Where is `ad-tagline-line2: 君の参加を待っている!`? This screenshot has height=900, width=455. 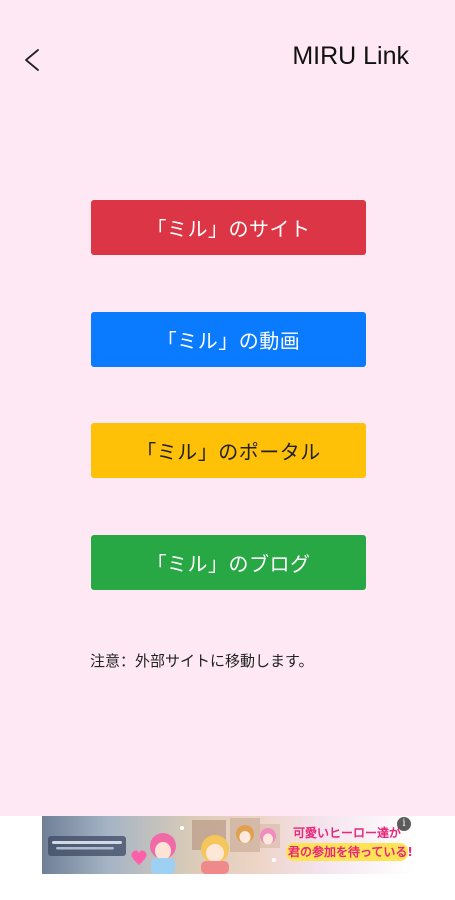
ad-tagline-line2: 君の参加を待っている! is located at coordinates (349, 852).